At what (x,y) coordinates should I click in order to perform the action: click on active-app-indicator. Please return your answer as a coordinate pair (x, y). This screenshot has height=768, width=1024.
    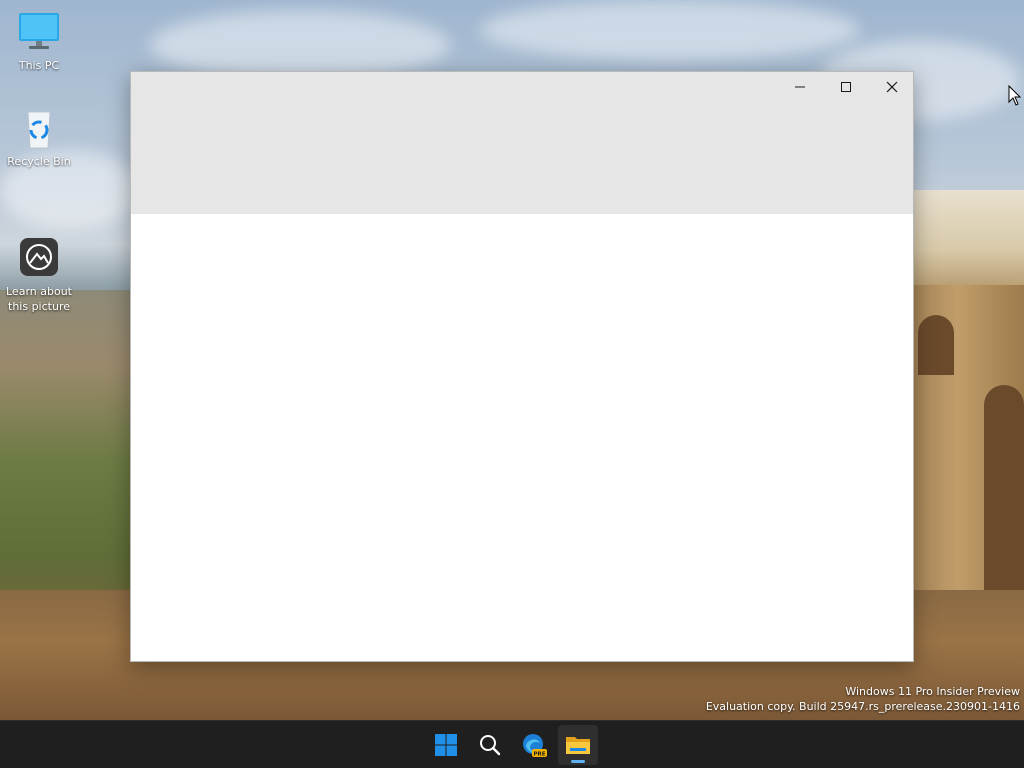
    Looking at the image, I should click on (578, 761).